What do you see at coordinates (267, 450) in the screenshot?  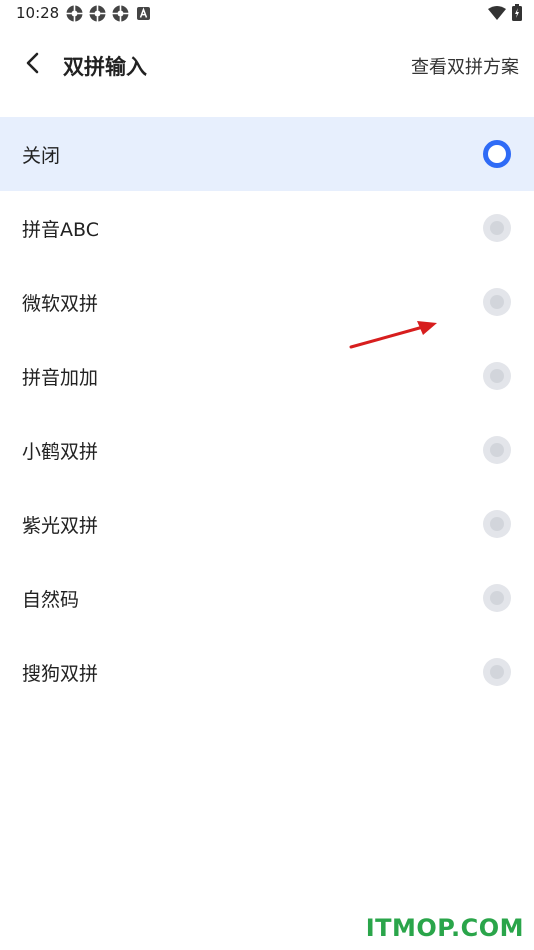 I see `option-item-xiaohe: 小鹤双拼` at bounding box center [267, 450].